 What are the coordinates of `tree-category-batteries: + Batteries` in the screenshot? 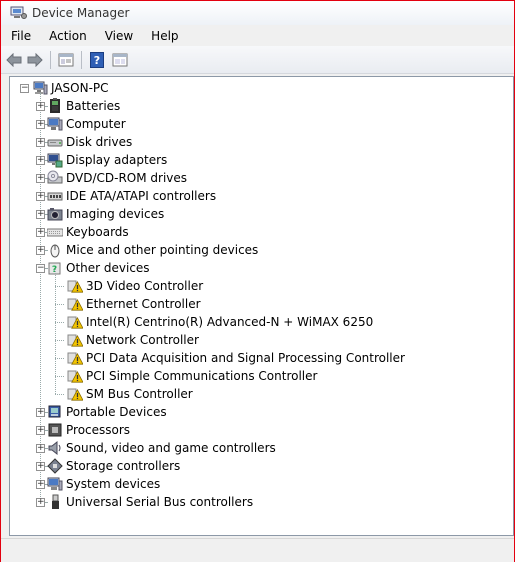 It's located at (78, 106).